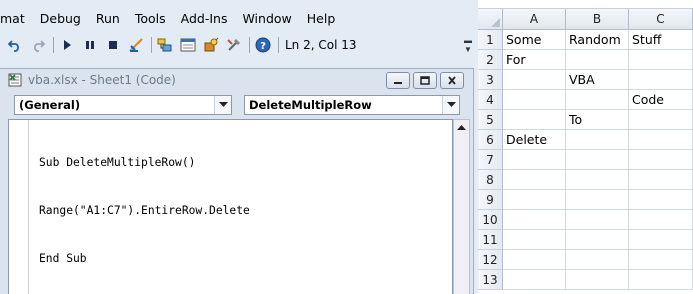 The height and width of the screenshot is (294, 693). I want to click on cell-b4, so click(597, 100).